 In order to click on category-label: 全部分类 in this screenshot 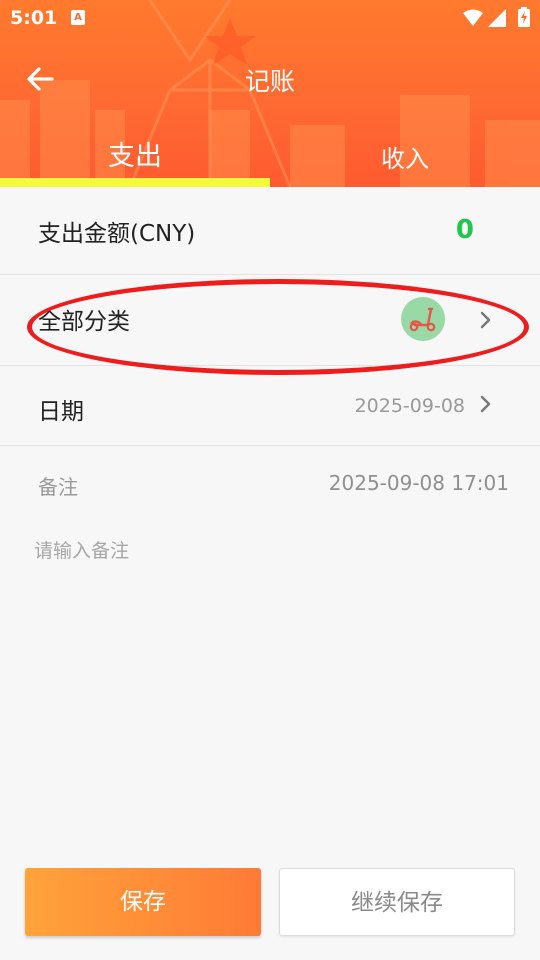, I will do `click(84, 322)`.